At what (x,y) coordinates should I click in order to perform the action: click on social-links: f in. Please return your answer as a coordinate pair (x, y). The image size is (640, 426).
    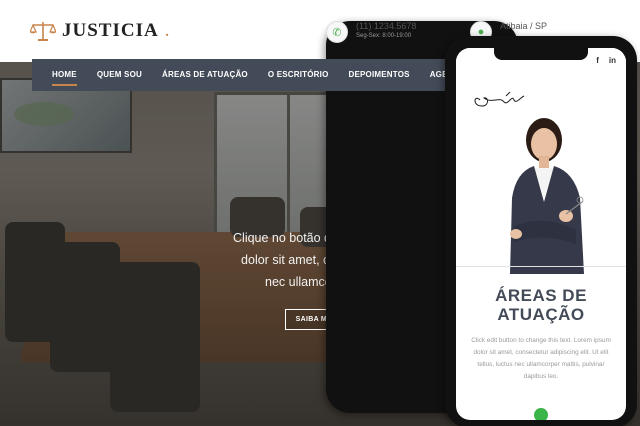
    Looking at the image, I should click on (606, 60).